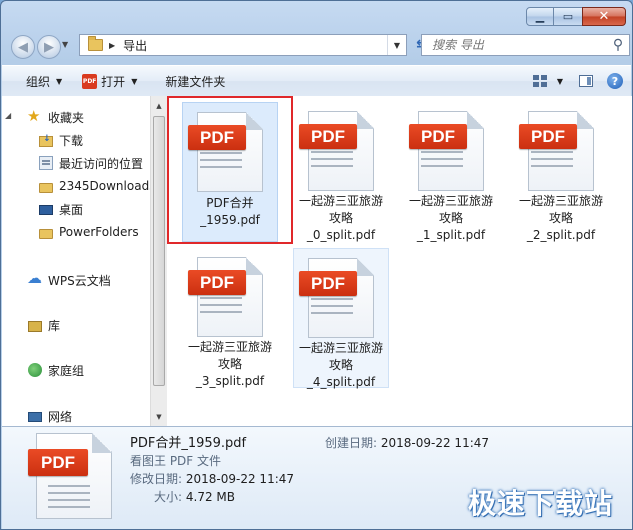  I want to click on minimize-button: ▁, so click(540, 16).